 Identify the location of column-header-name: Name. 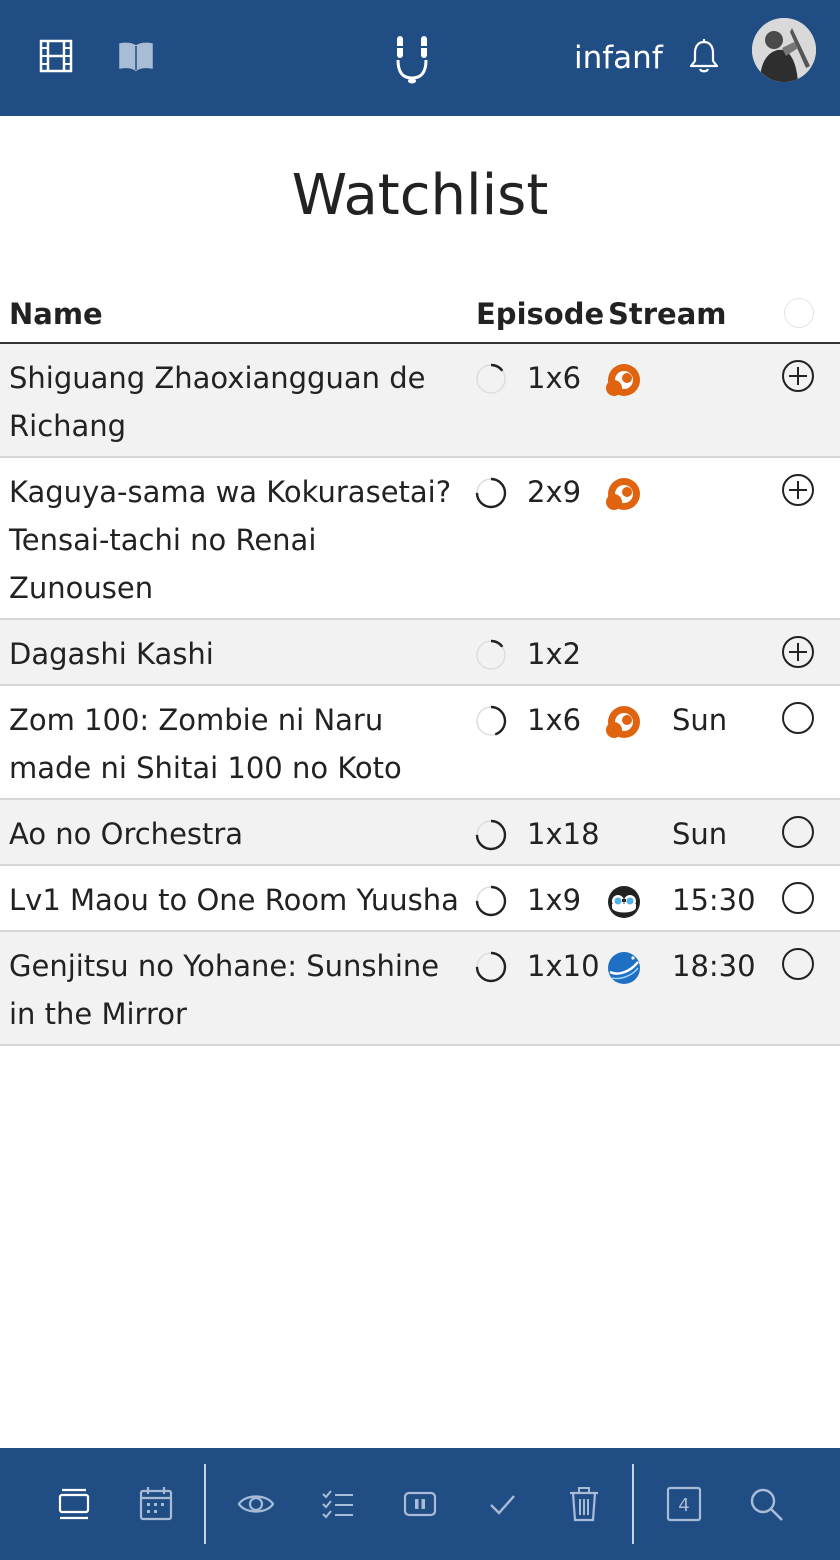
(56, 314).